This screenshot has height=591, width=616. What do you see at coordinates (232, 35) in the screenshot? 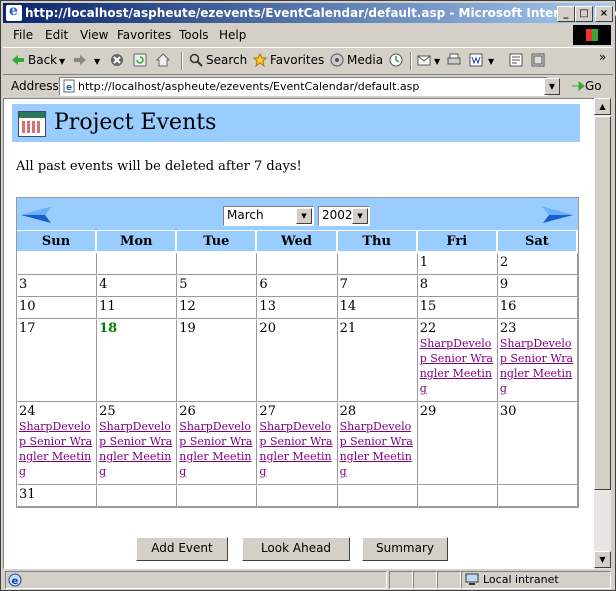
I see `menu-help: Help` at bounding box center [232, 35].